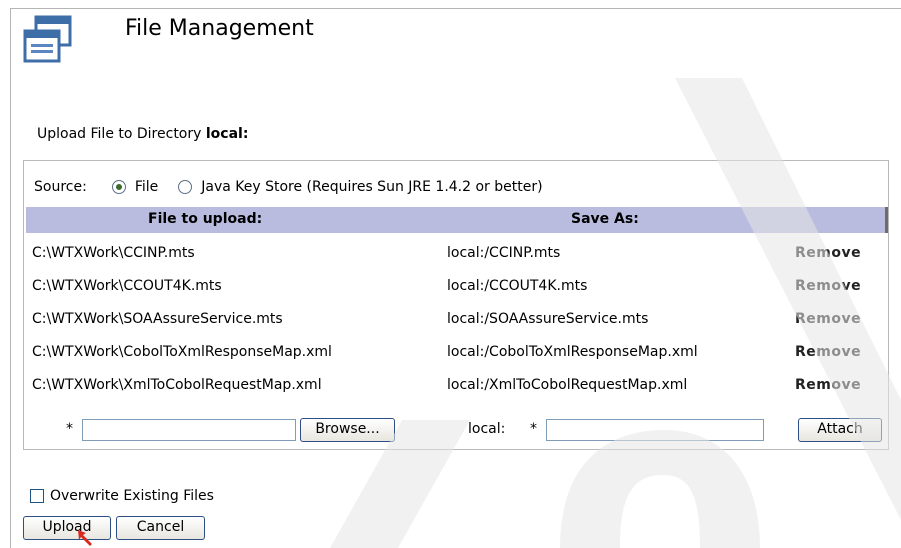  I want to click on window-stack-icon, so click(47, 39).